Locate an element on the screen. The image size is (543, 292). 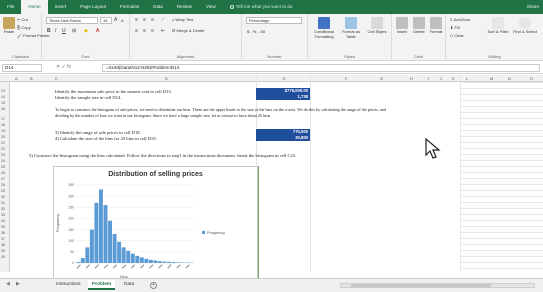
insert-cells-button: Insert is located at coordinates (402, 26).